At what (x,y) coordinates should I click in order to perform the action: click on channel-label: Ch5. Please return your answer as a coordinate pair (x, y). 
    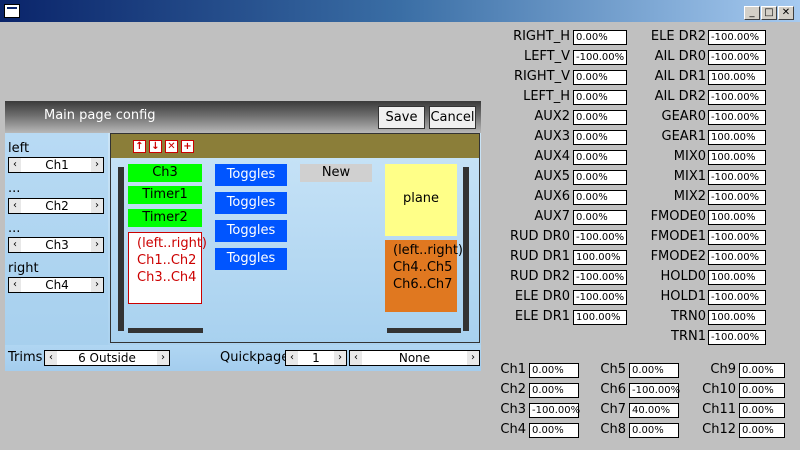
    Looking at the image, I should click on (613, 369).